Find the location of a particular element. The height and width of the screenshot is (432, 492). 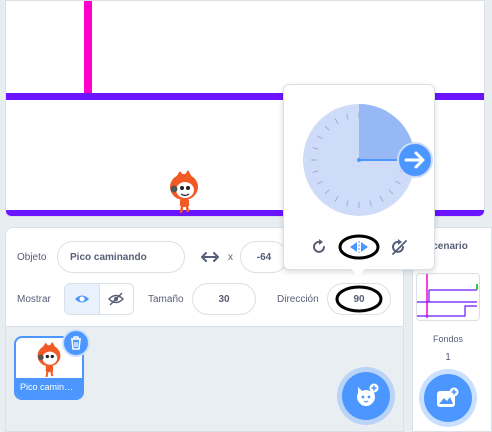

size-input: 30 is located at coordinates (224, 299).